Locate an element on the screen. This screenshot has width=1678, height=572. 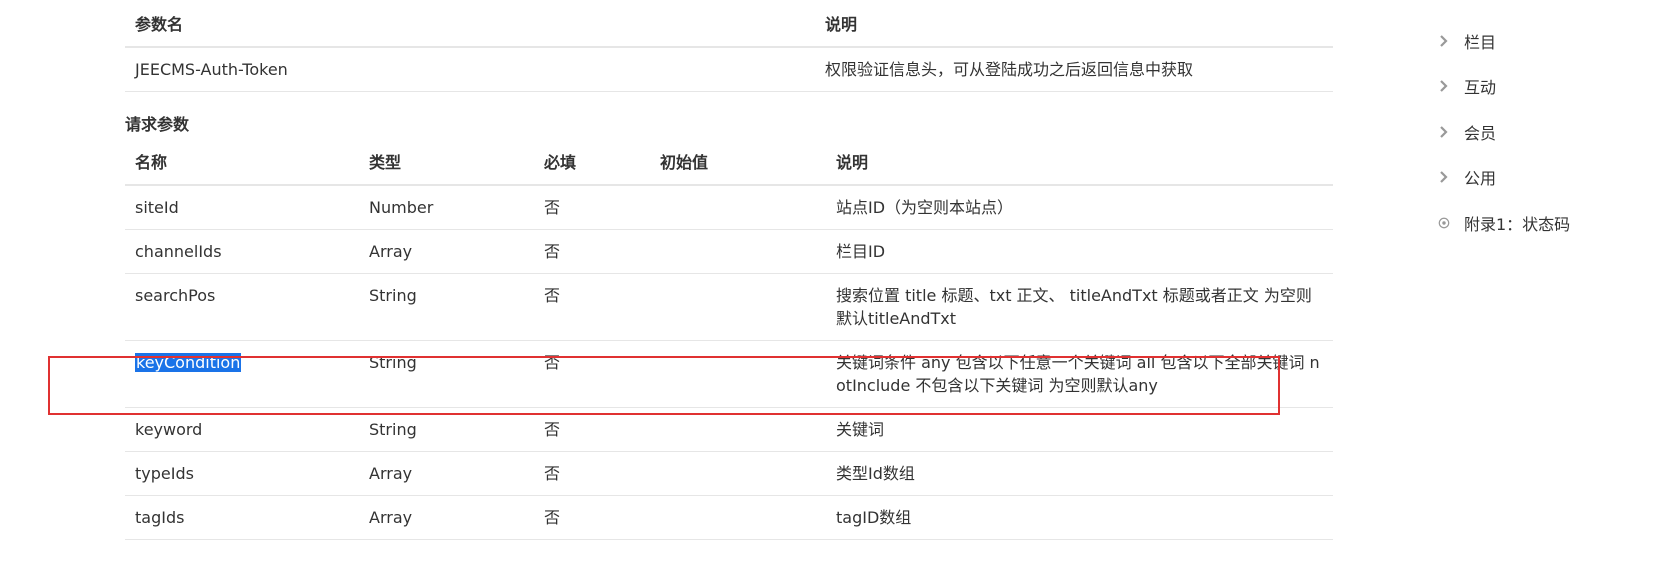
toc-item-member: 会员 is located at coordinates (1558, 132).